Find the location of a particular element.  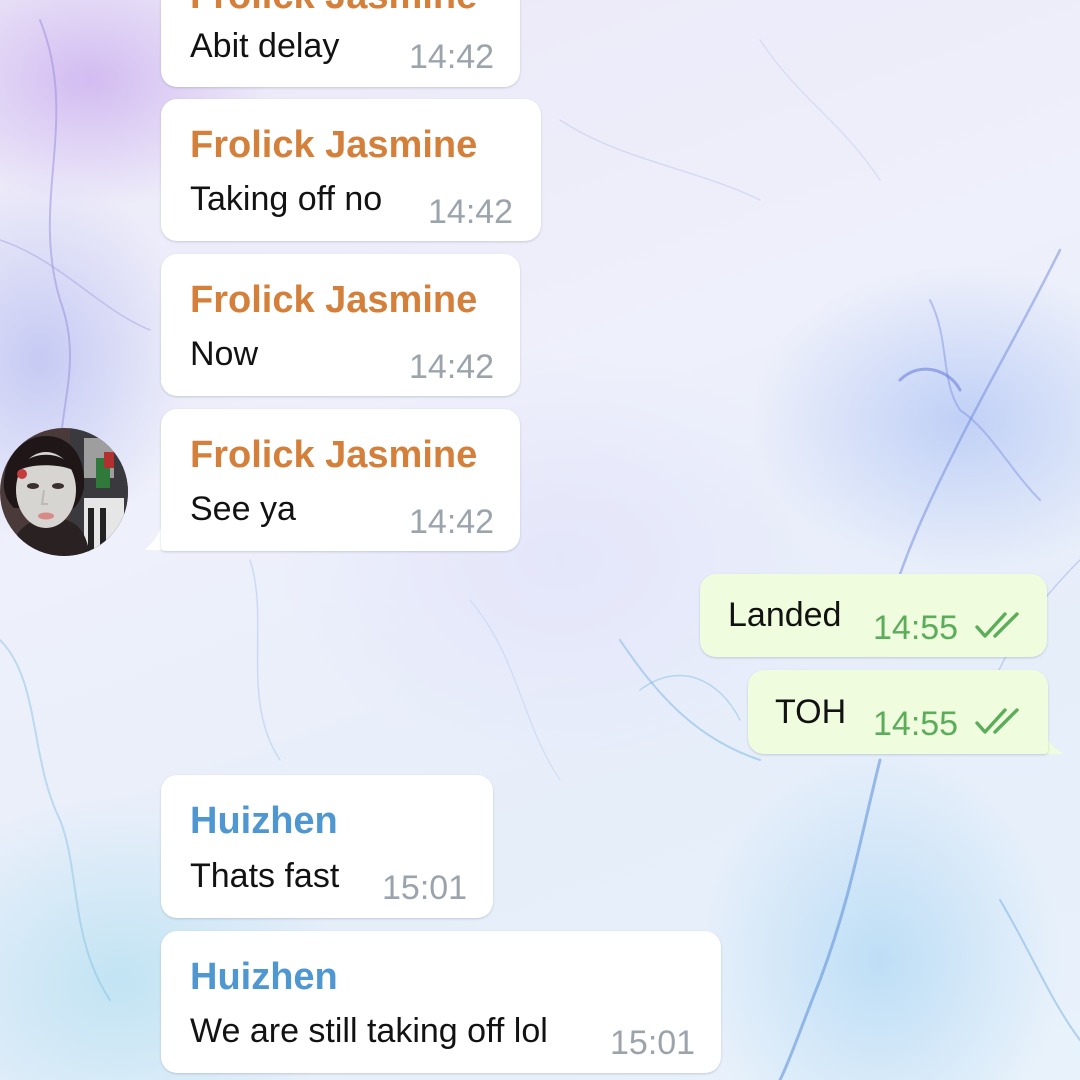

message-text: Taking off no is located at coordinates (286, 199).